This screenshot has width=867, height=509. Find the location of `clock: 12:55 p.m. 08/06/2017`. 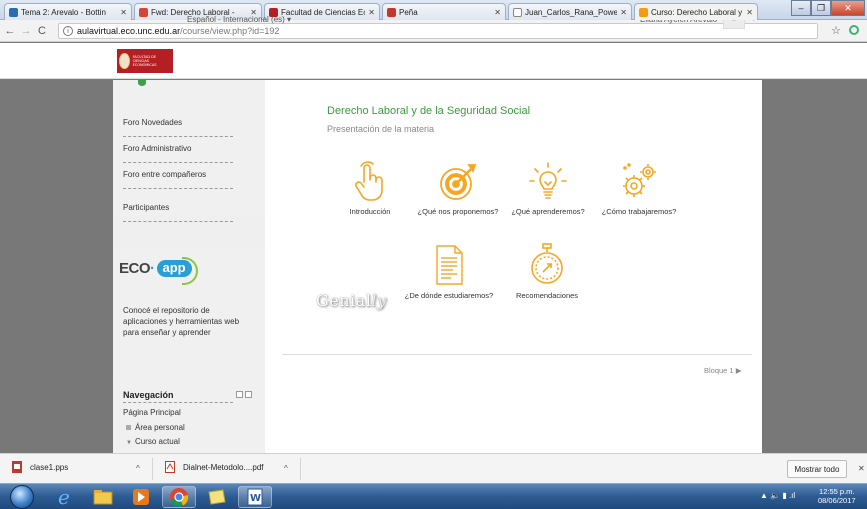

clock: 12:55 p.m. 08/06/2017 is located at coordinates (837, 496).